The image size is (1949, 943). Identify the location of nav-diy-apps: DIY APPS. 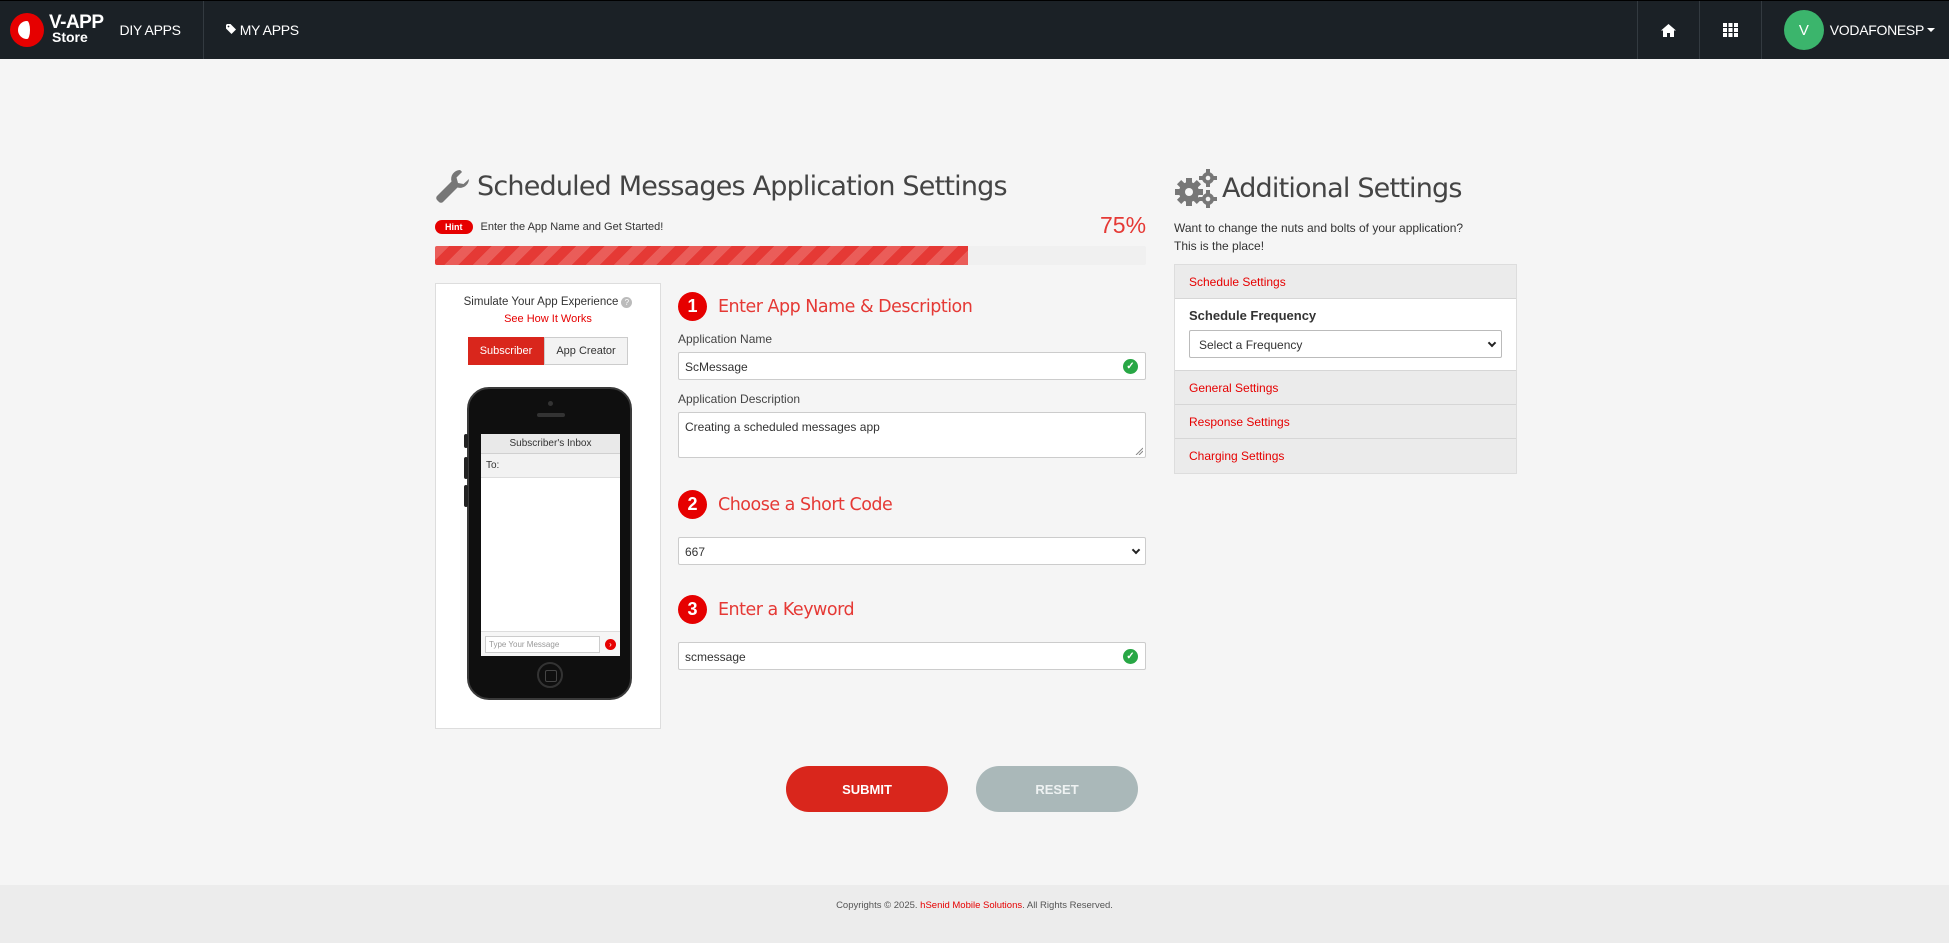
(154, 30).